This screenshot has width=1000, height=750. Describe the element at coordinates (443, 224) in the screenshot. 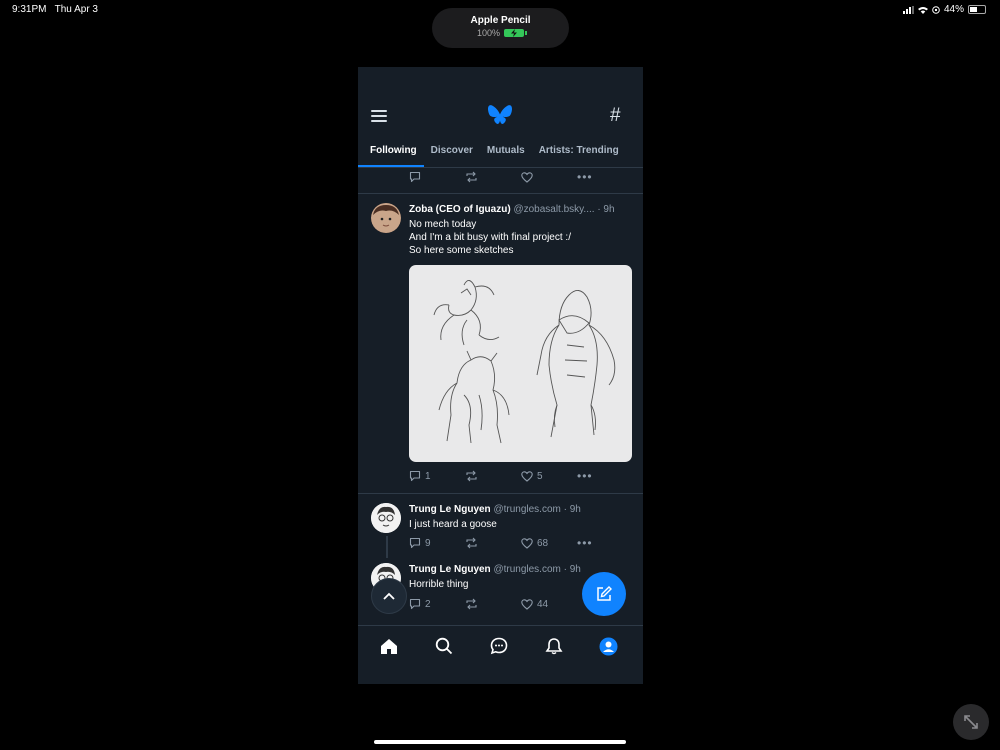

I see `post-text-line: No mech today` at that location.